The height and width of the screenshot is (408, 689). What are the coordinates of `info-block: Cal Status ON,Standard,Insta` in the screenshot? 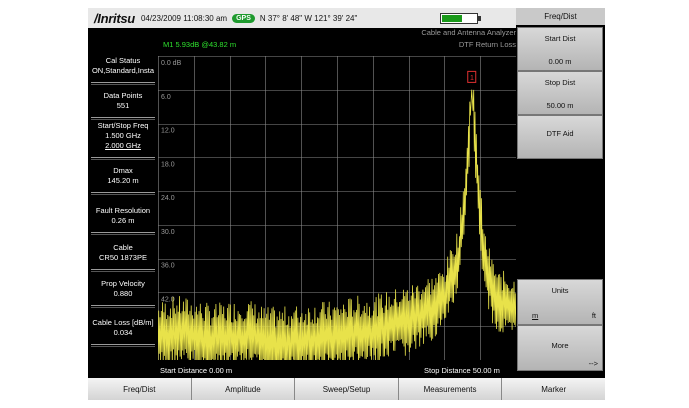 It's located at (123, 66).